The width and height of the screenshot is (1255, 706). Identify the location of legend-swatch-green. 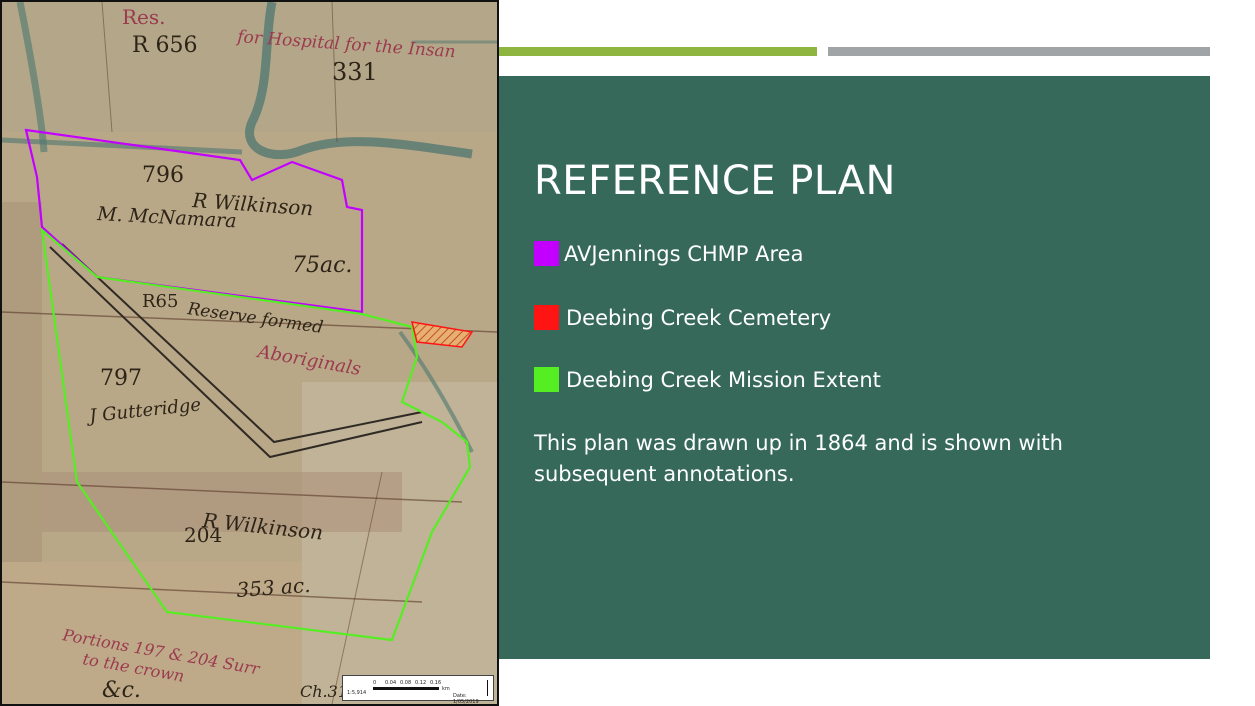
(546, 379).